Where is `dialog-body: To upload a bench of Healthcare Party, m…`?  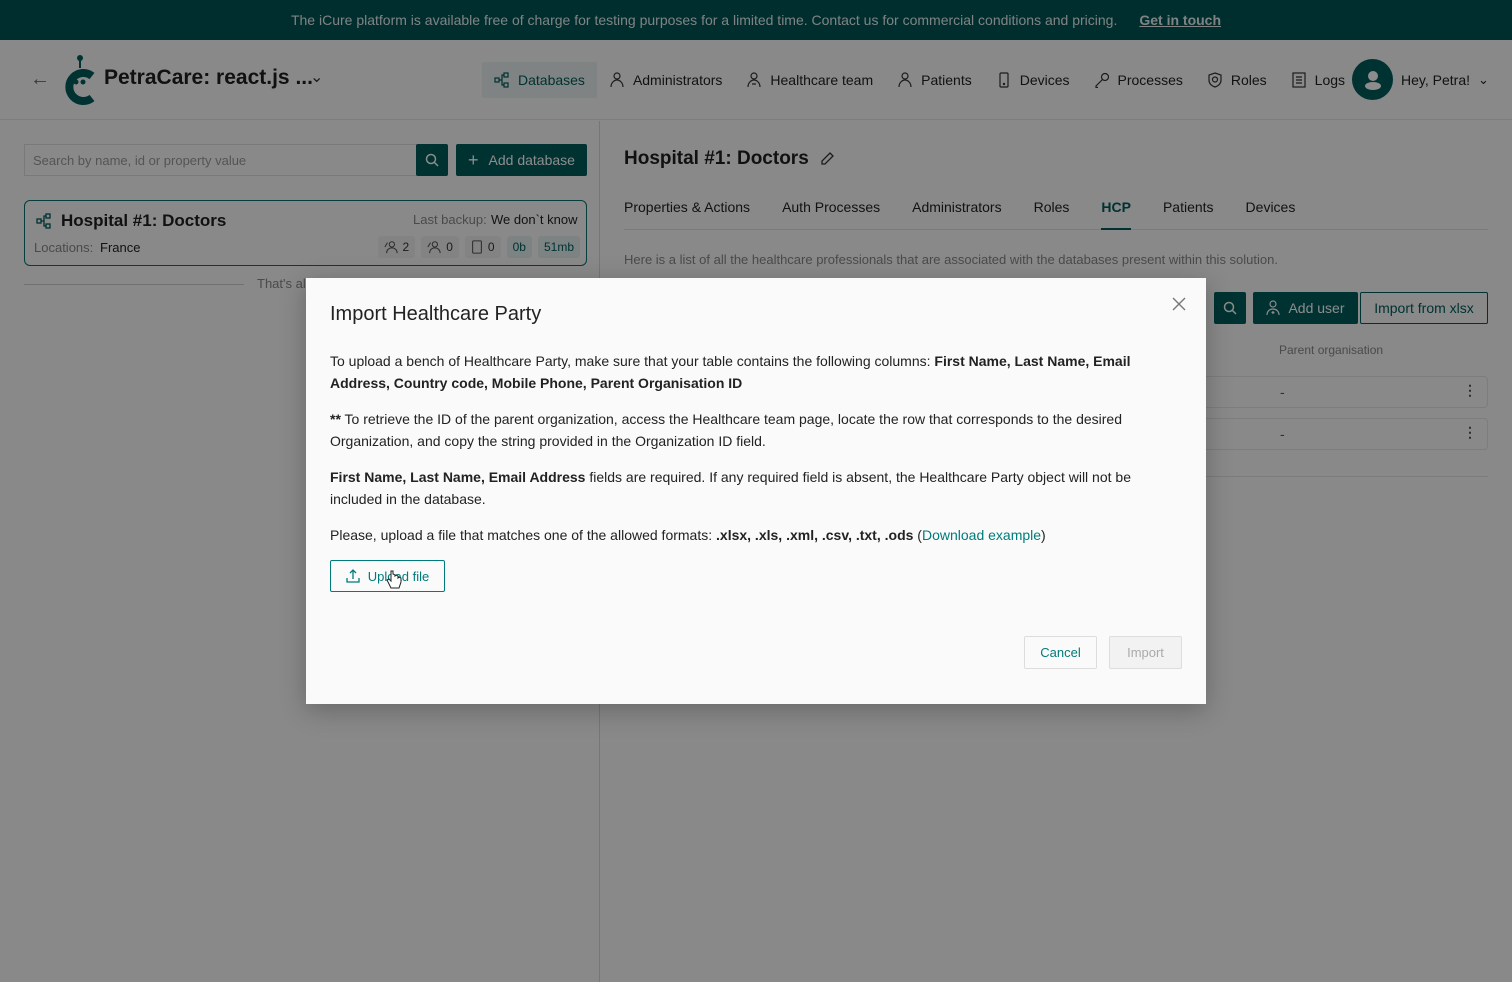 dialog-body: To upload a bench of Healthcare Party, m… is located at coordinates (756, 455).